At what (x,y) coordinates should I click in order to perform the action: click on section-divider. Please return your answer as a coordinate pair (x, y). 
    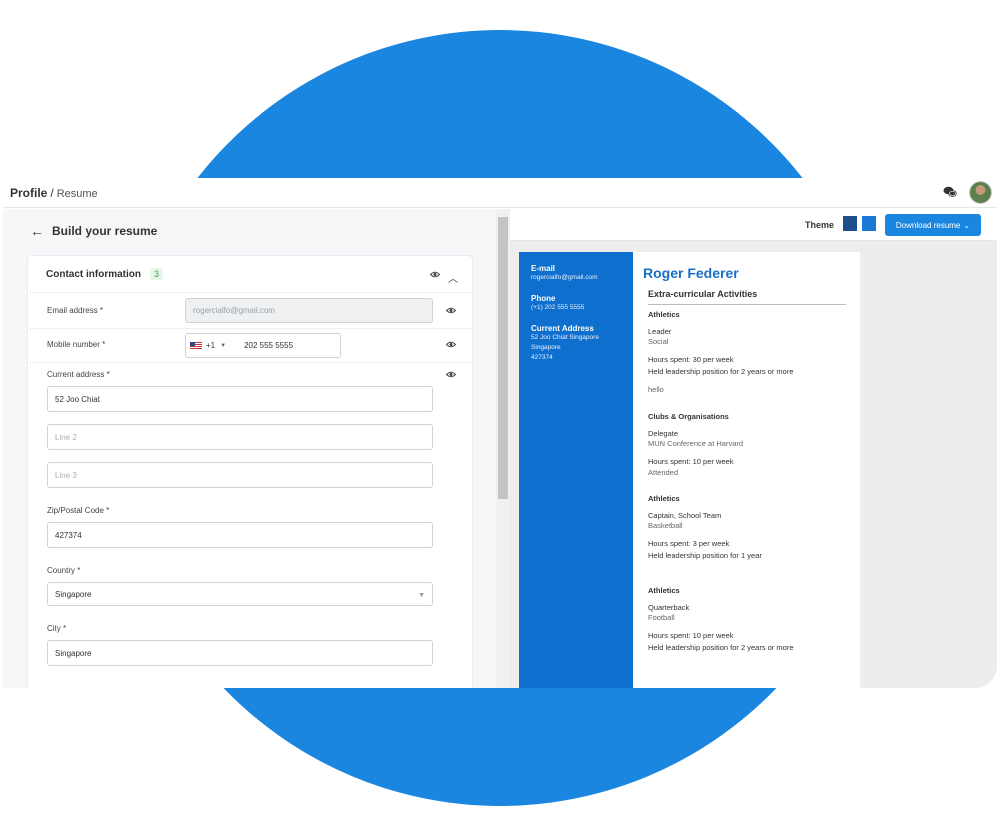
    Looking at the image, I should click on (747, 304).